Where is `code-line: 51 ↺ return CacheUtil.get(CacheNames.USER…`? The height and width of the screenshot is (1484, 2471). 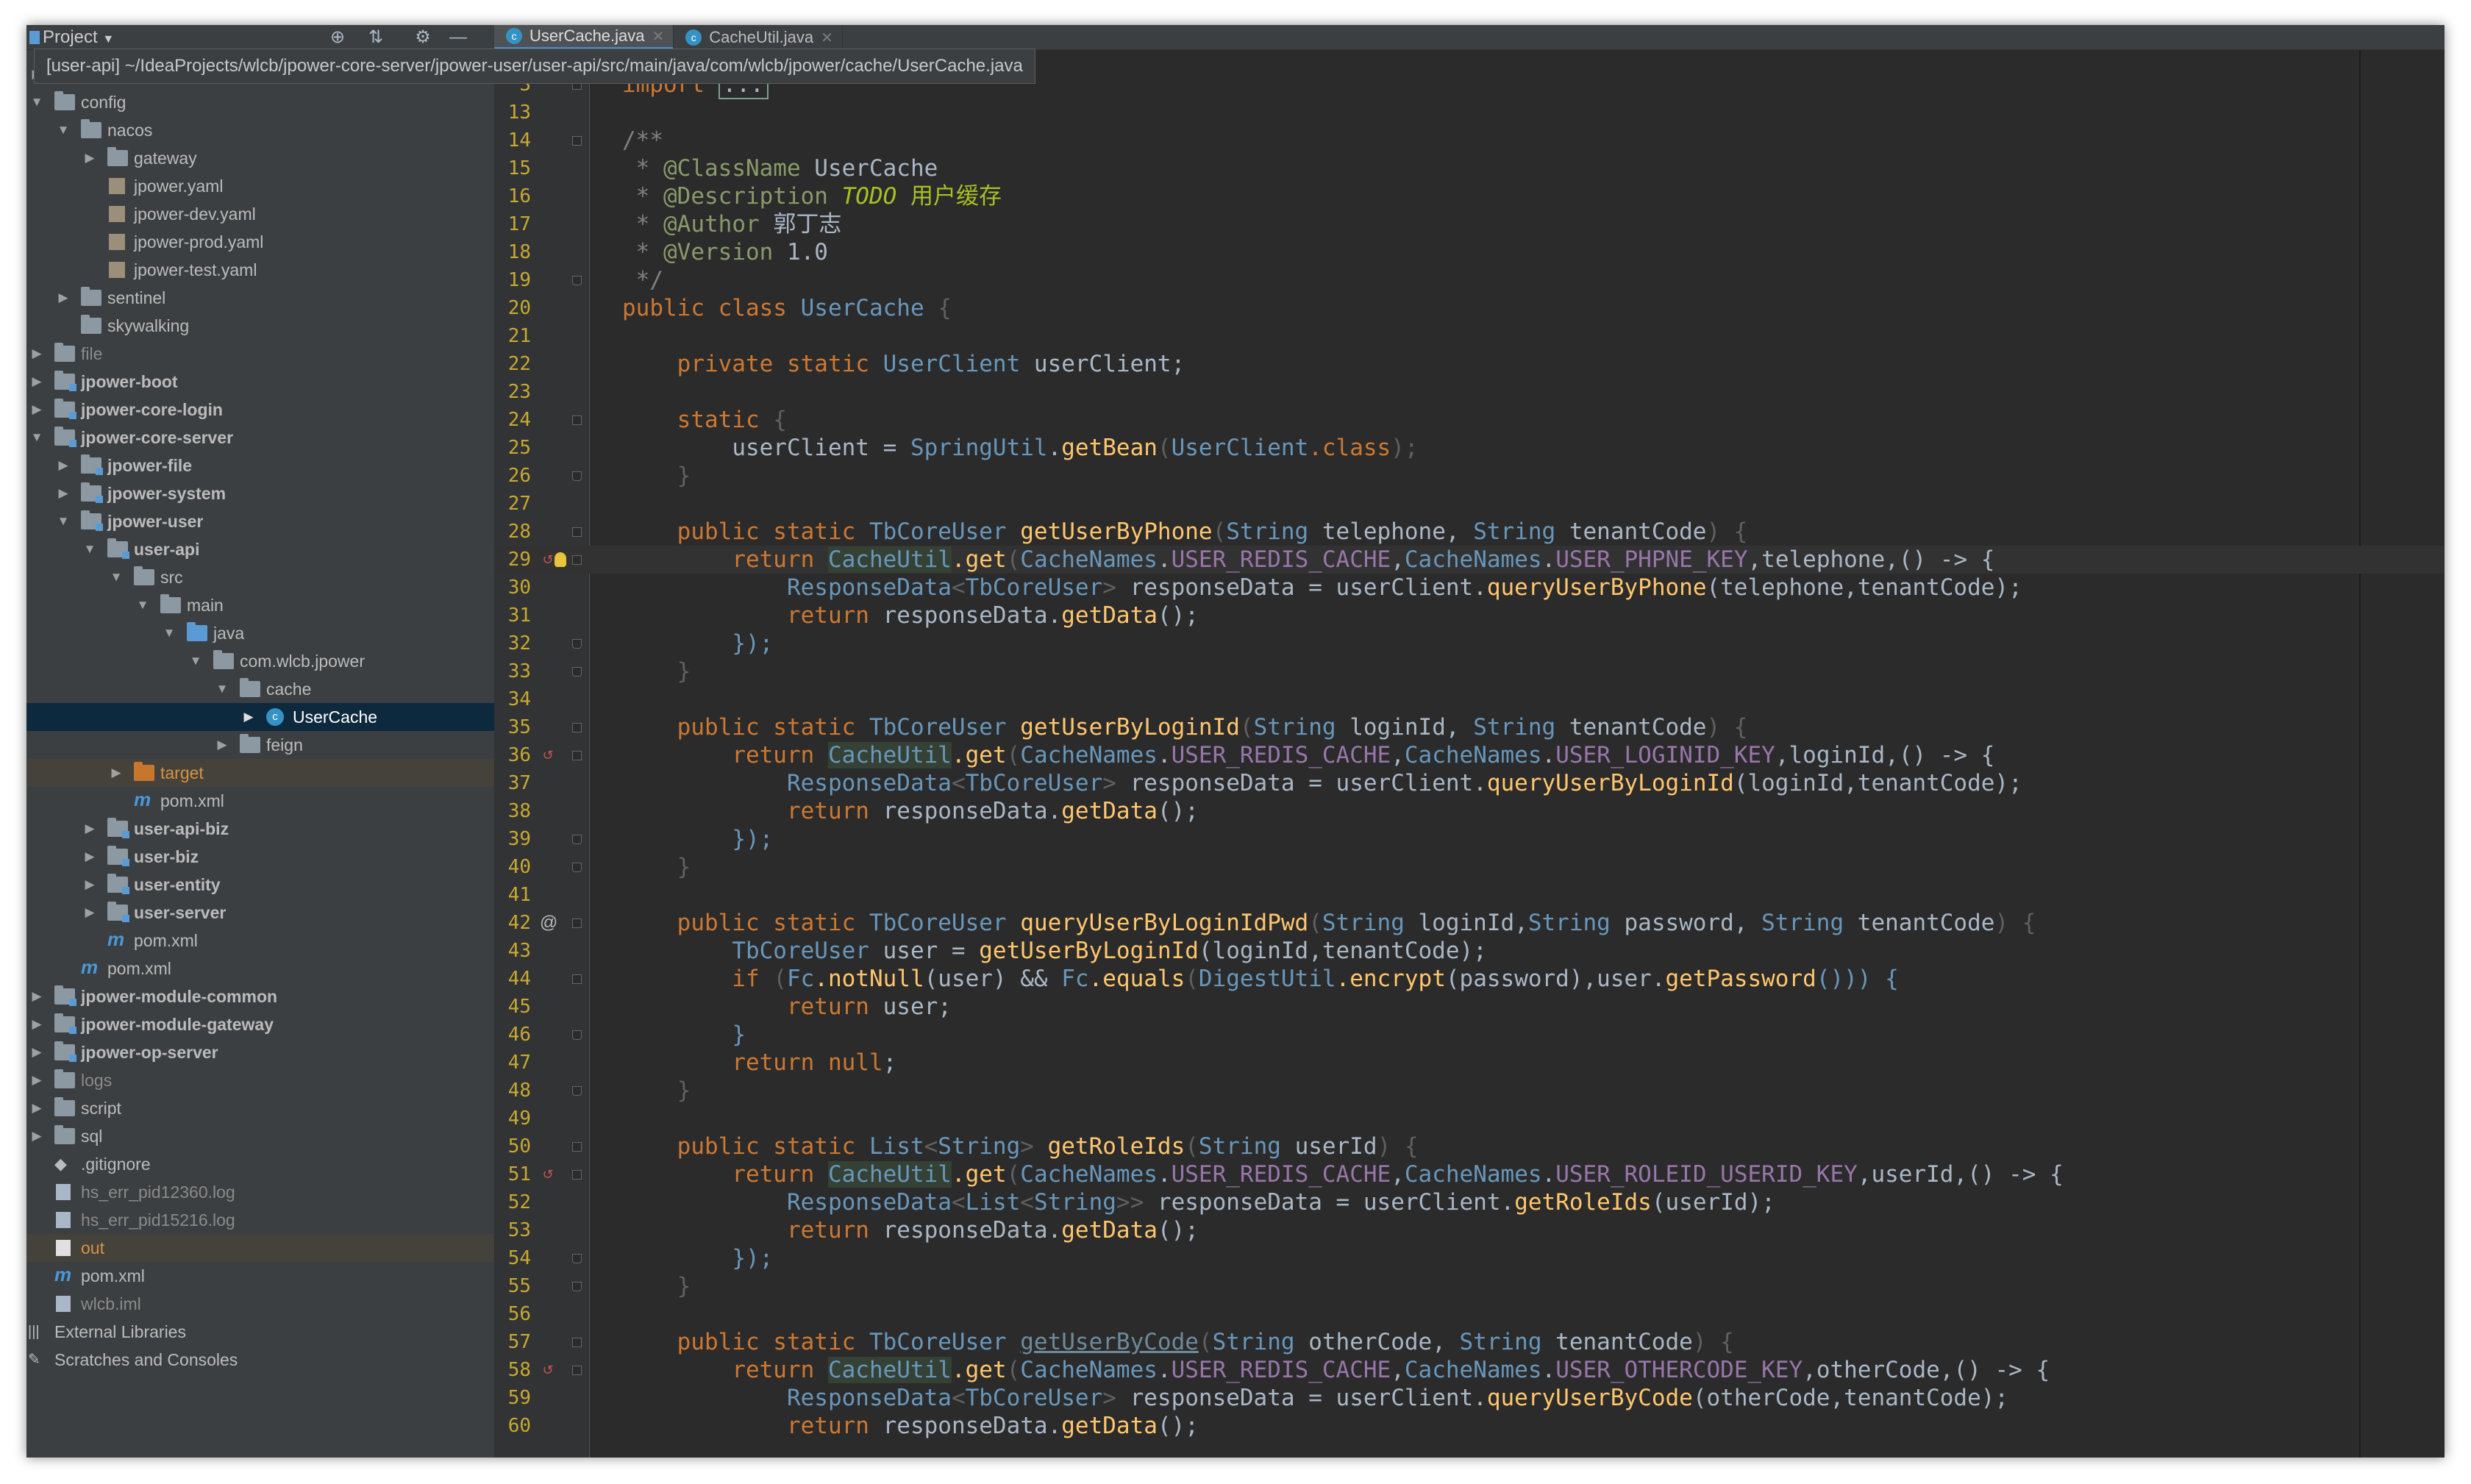
code-line: 51 ↺ return CacheUtil.get(CacheNames.USER… is located at coordinates (1470, 1174).